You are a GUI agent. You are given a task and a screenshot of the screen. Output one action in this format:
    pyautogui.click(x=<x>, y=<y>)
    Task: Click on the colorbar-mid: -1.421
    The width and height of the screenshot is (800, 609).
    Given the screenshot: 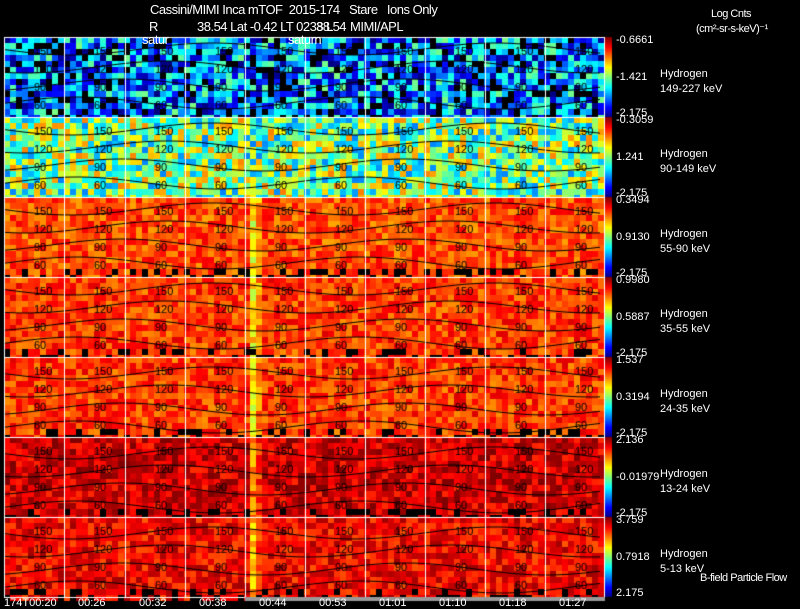 What is the action you would take?
    pyautogui.click(x=632, y=77)
    